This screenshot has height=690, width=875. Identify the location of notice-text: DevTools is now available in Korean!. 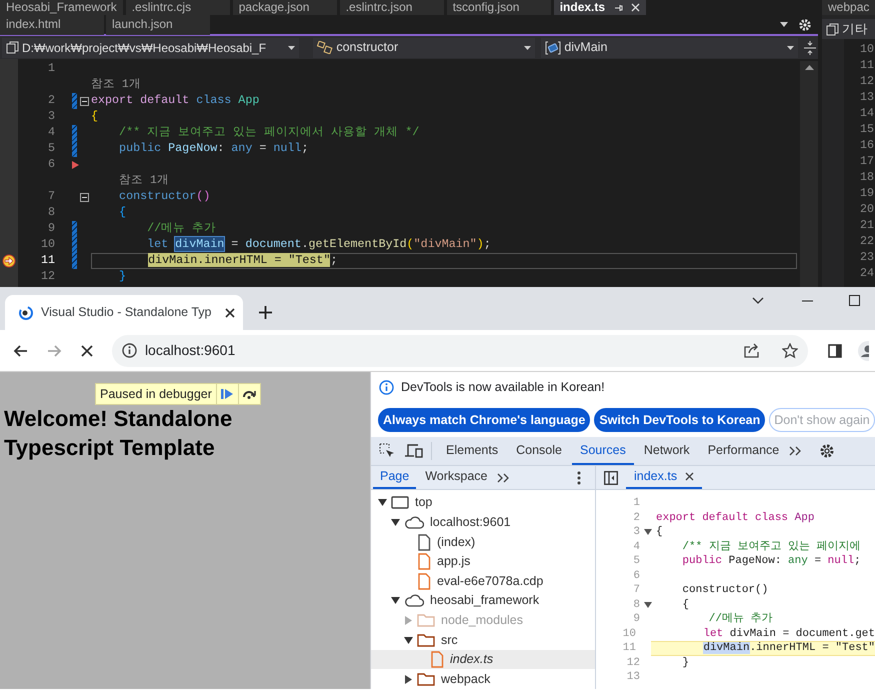
(503, 387).